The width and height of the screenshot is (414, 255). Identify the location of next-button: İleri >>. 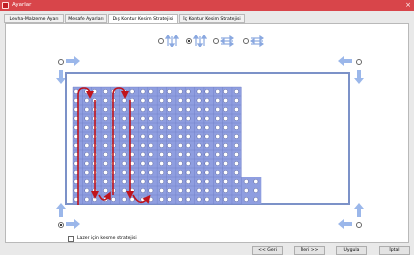
(309, 250).